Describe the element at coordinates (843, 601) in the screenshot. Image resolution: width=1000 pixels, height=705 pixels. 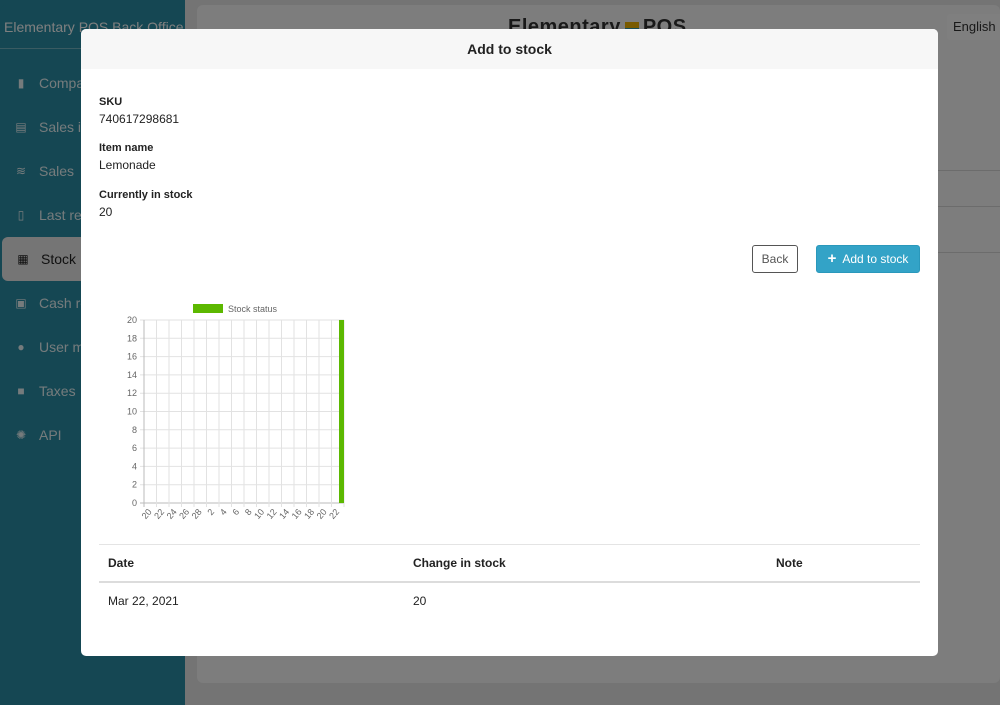
I see `cell-note` at that location.